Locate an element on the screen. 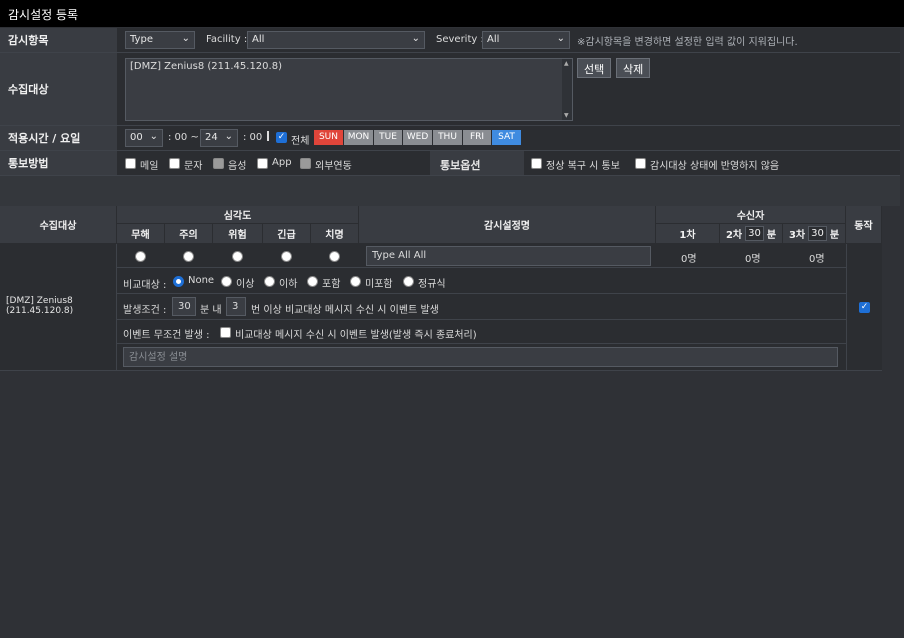  day-button-thu: THU is located at coordinates (447, 137).